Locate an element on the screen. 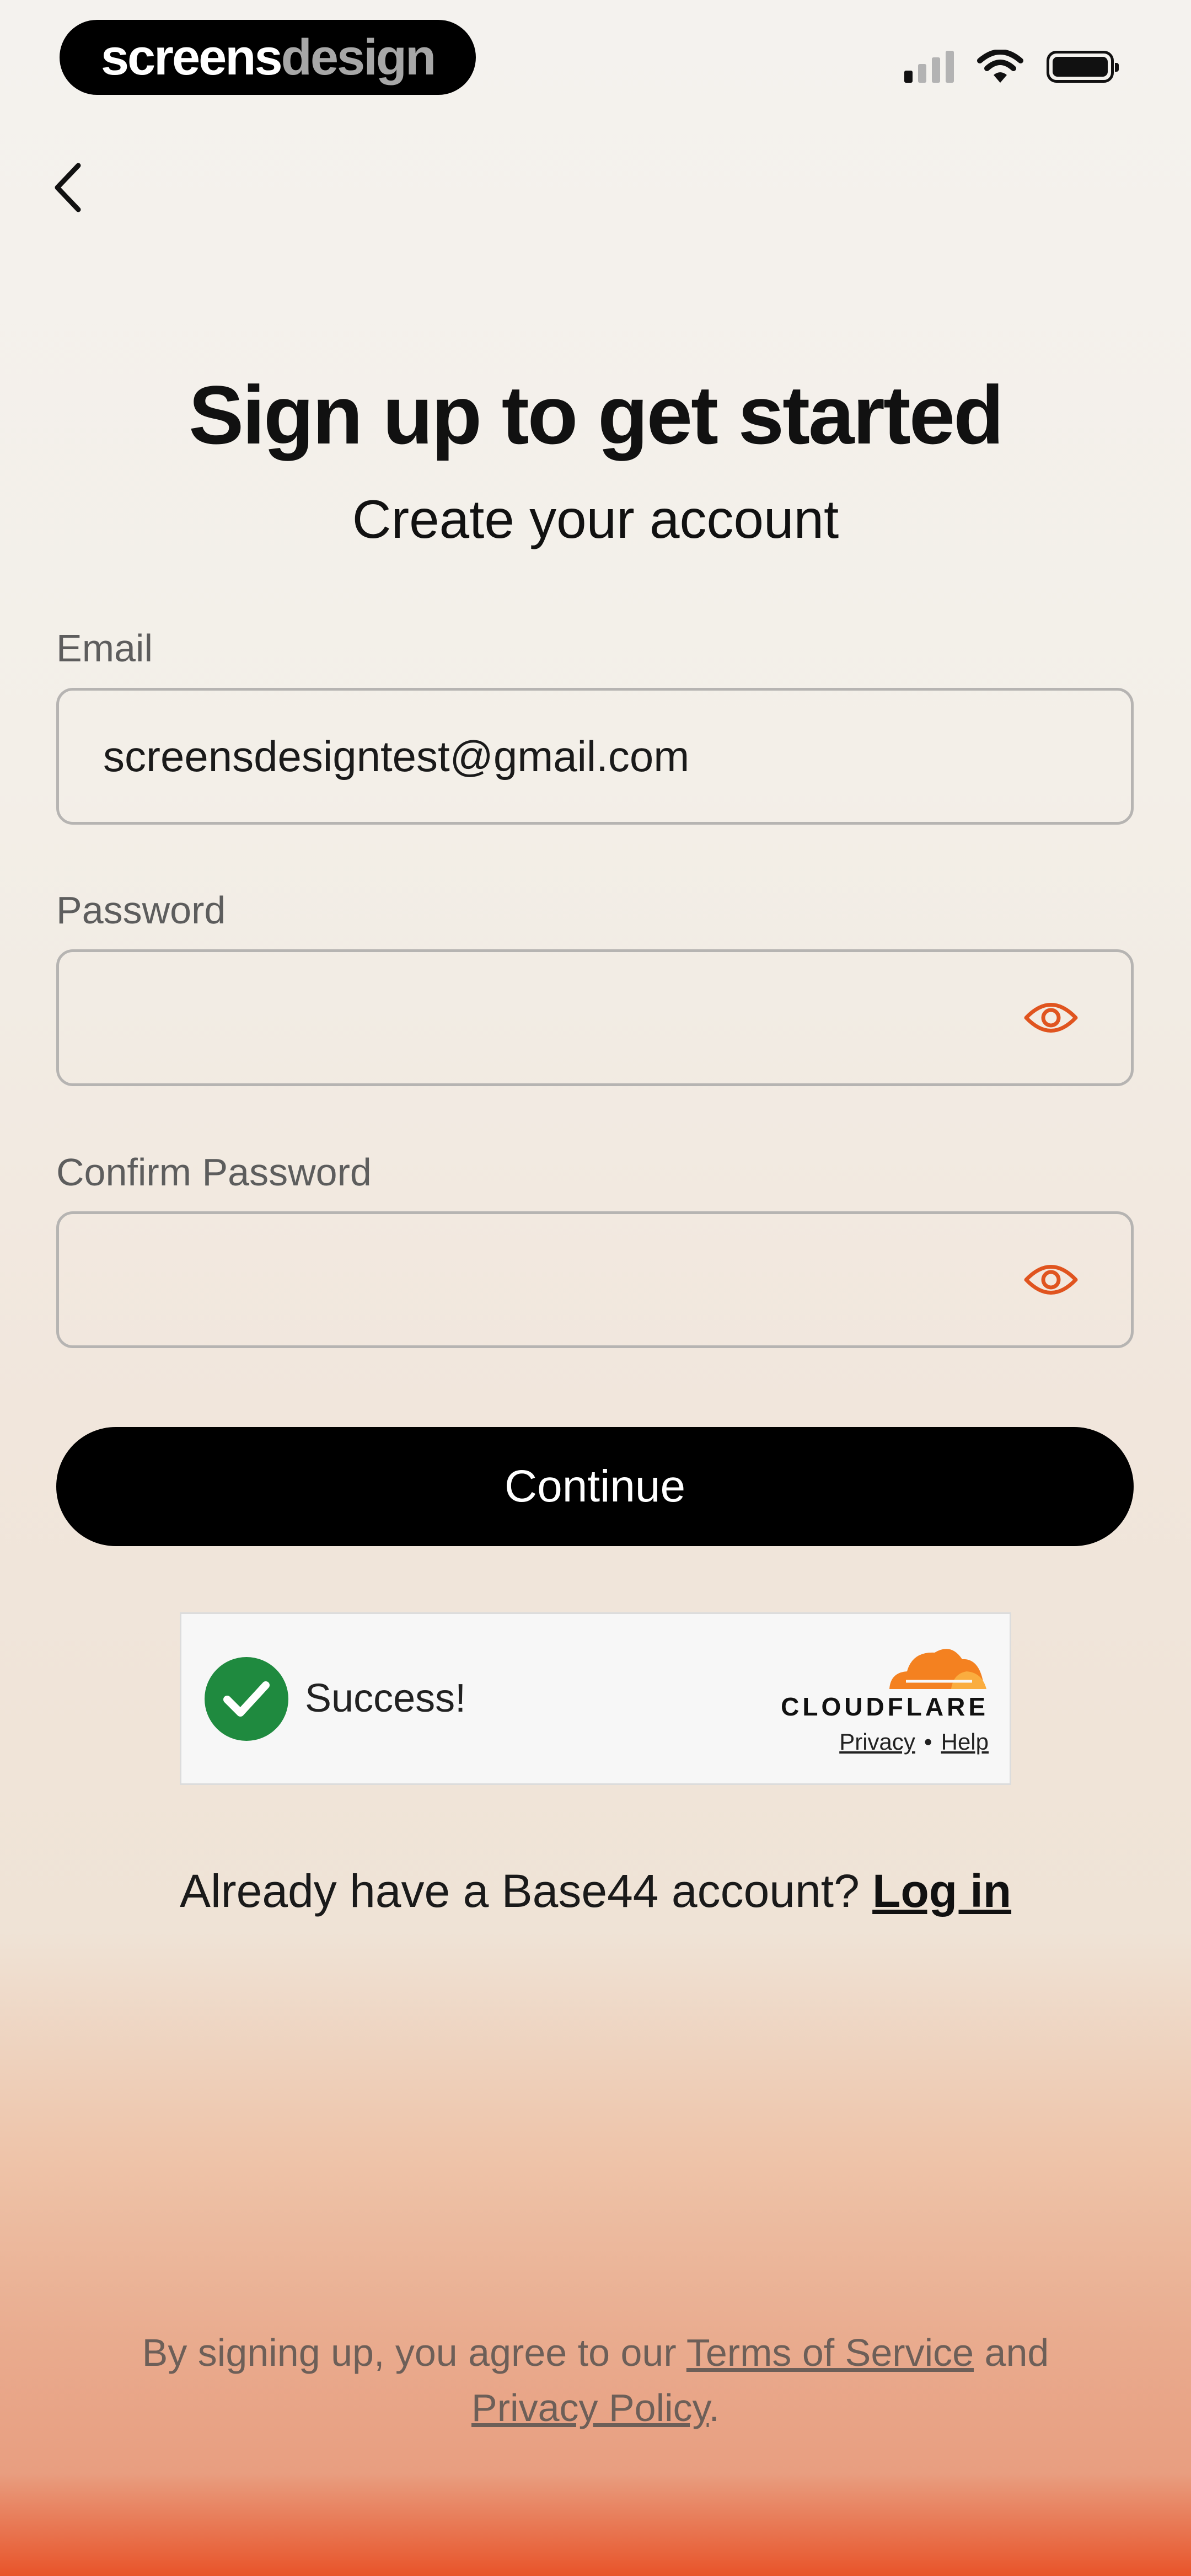 The width and height of the screenshot is (1191, 2576). password-visibility-toggle is located at coordinates (1051, 1017).